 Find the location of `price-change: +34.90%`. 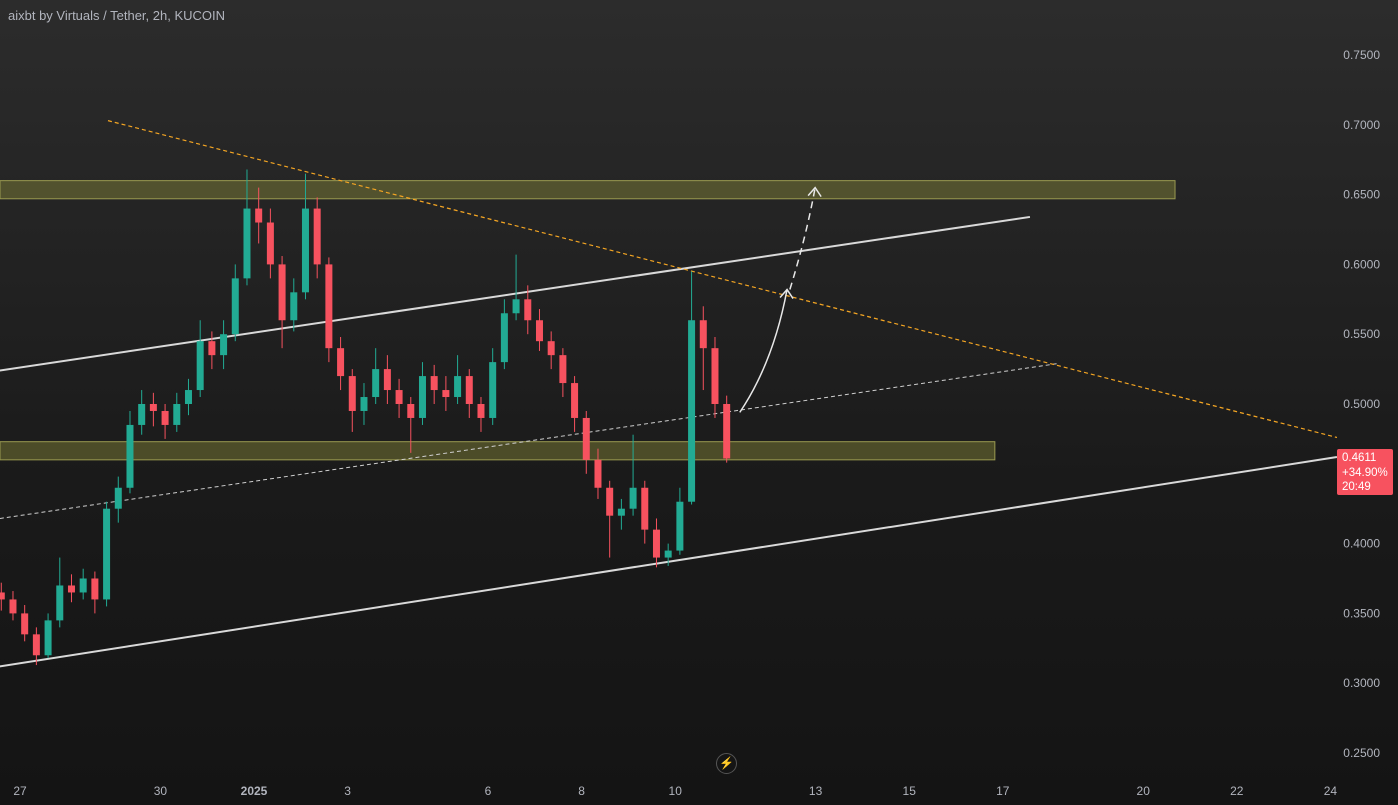

price-change: +34.90% is located at coordinates (1365, 472).